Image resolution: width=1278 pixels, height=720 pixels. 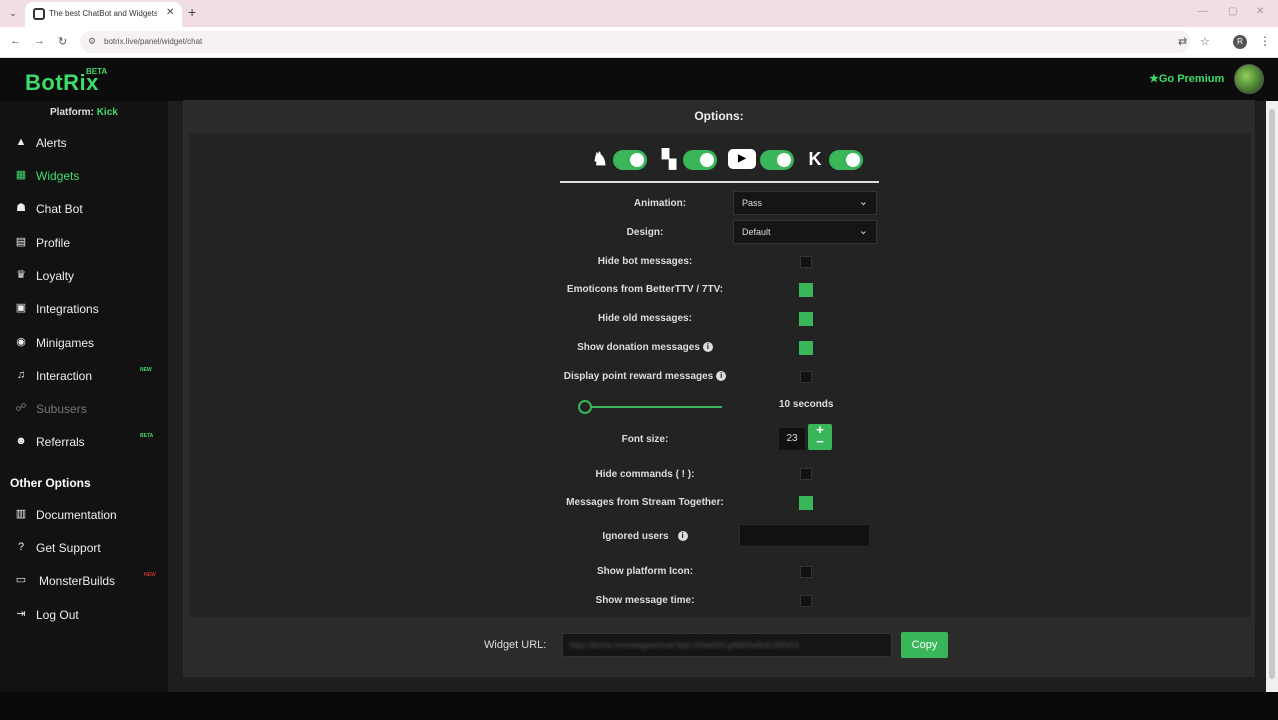 What do you see at coordinates (84, 375) in the screenshot?
I see `sidebar-item-interaction: ♫ Interaction NEW` at bounding box center [84, 375].